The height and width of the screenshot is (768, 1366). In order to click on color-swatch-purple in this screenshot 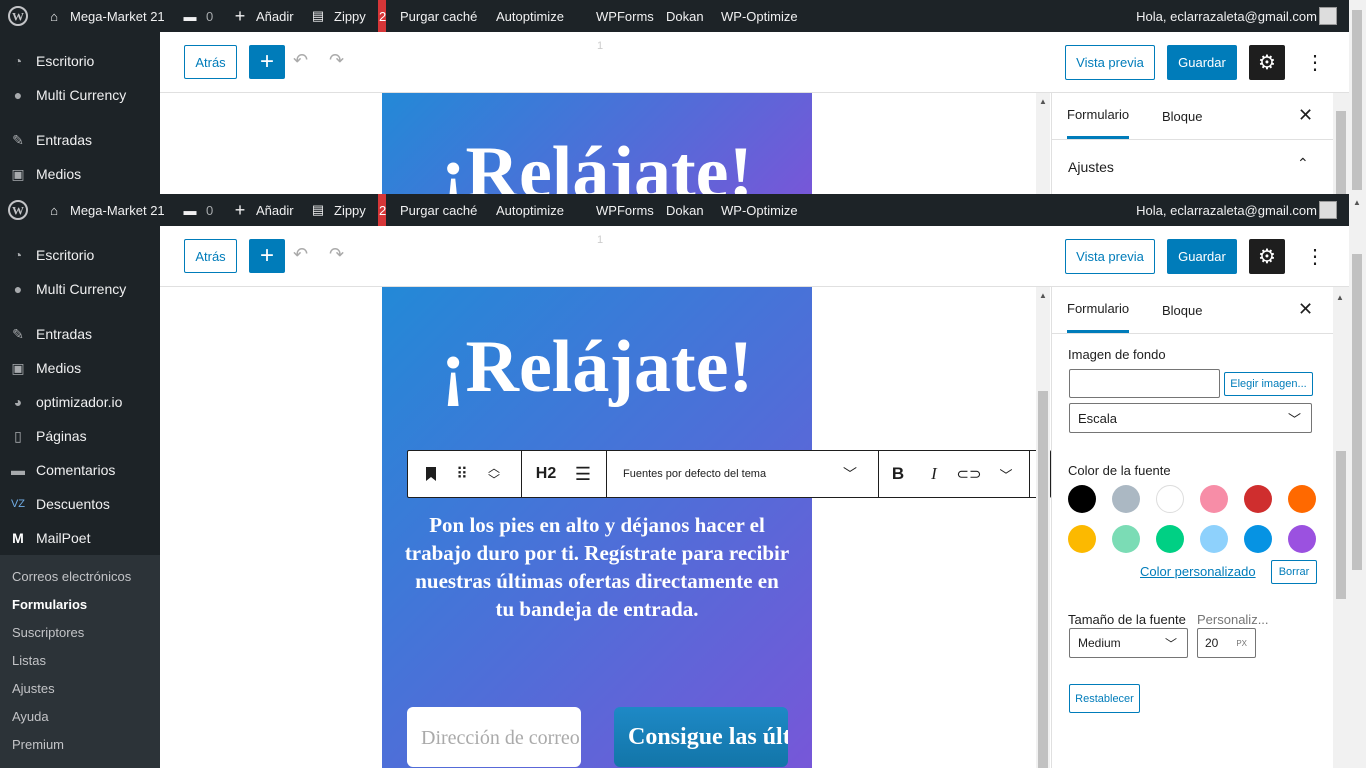, I will do `click(1302, 539)`.